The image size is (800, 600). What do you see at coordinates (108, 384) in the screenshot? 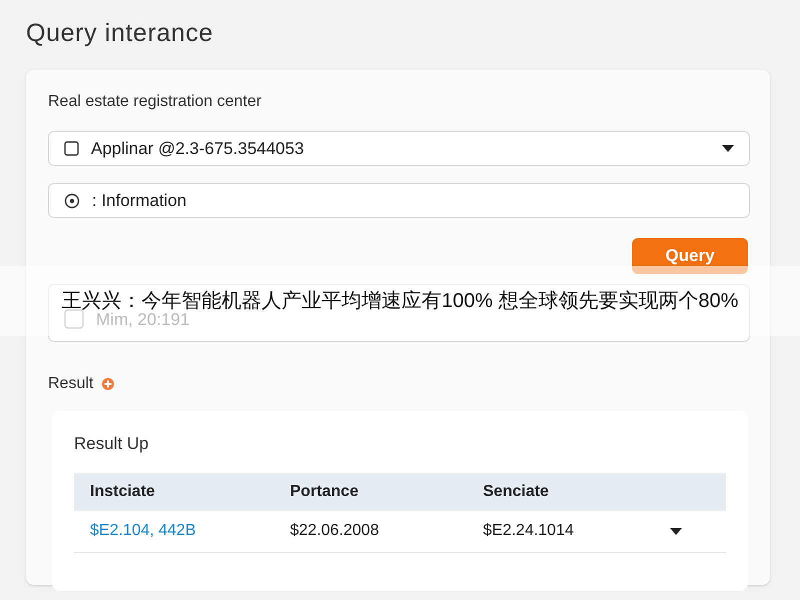
I see `badge-icon` at bounding box center [108, 384].